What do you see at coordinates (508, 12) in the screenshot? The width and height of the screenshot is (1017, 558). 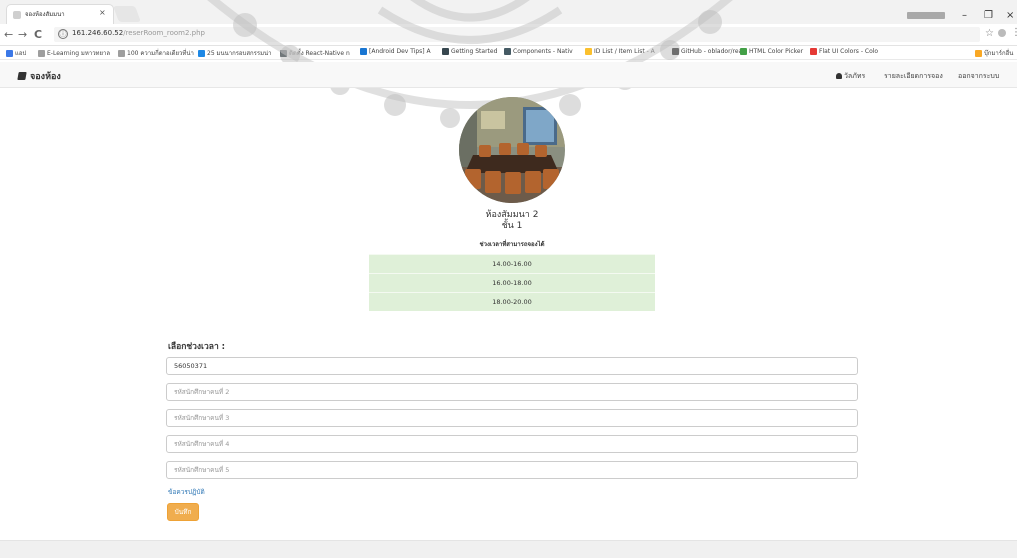 I see `browser-tabstrip: จองห้องสัมมนา × – ❐ ×` at bounding box center [508, 12].